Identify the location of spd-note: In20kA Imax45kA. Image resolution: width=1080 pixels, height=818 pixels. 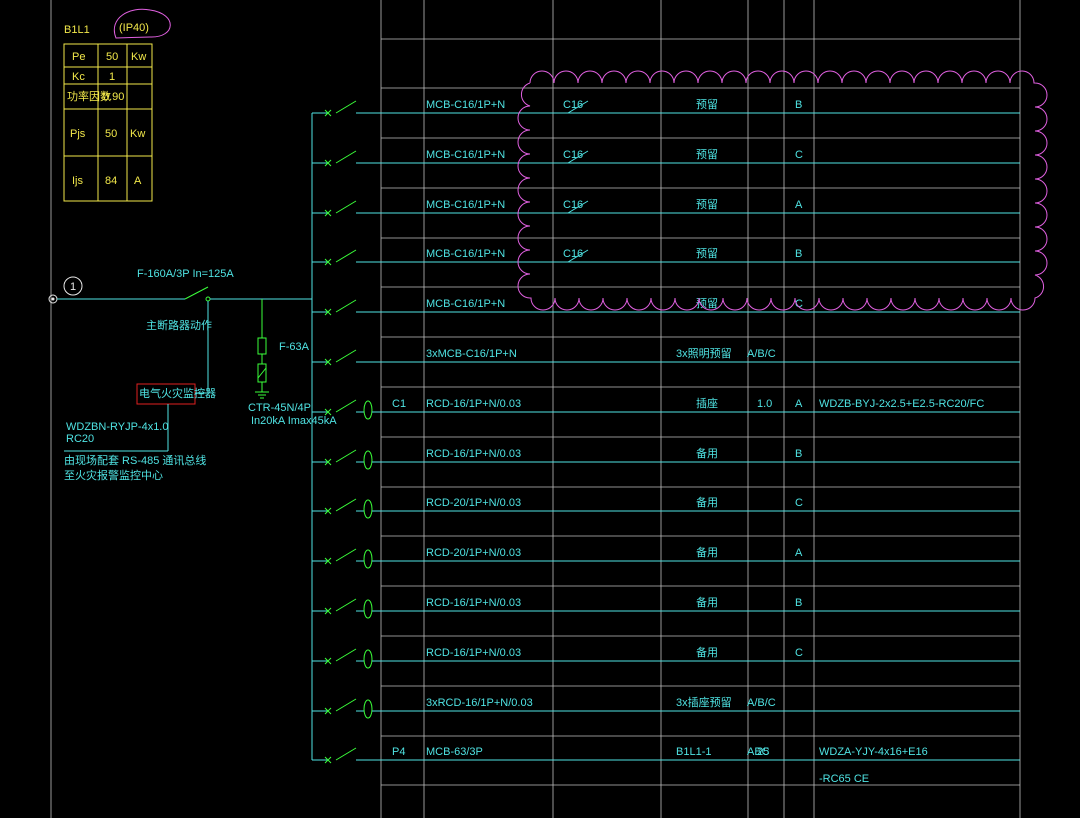
(294, 421).